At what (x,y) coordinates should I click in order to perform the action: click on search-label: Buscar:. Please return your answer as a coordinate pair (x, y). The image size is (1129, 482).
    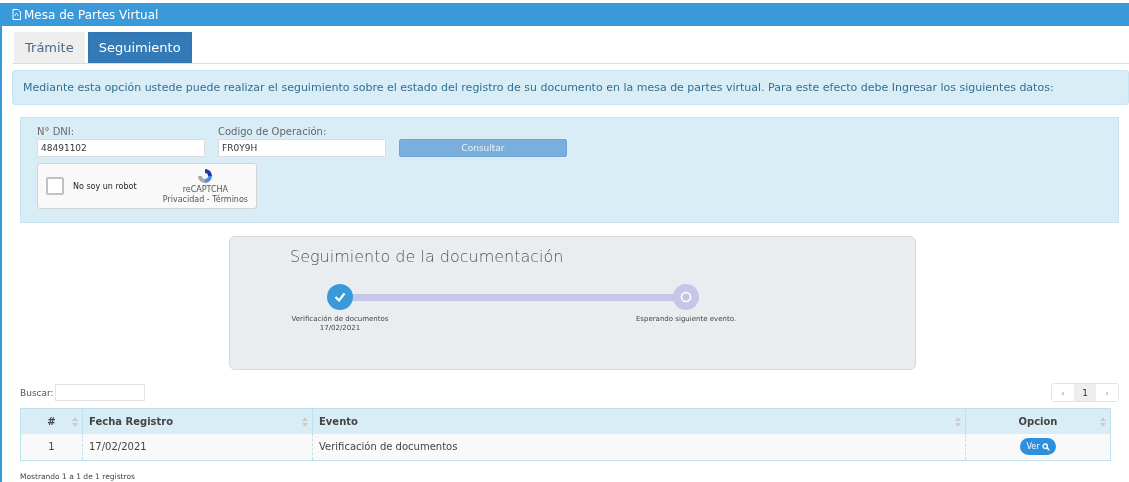
    Looking at the image, I should click on (37, 392).